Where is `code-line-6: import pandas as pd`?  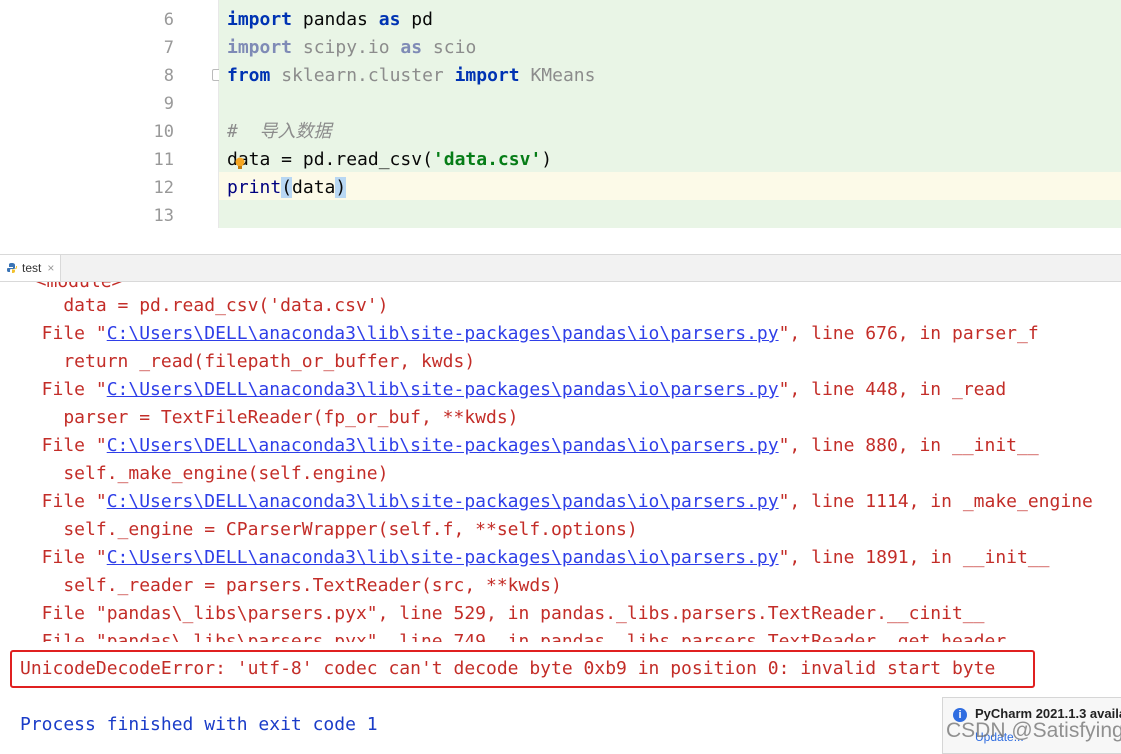
code-line-6: import pandas as pd is located at coordinates (330, 20).